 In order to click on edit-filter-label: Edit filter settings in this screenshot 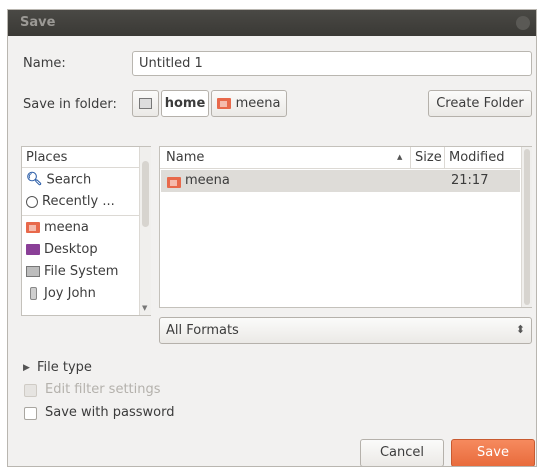, I will do `click(103, 389)`.